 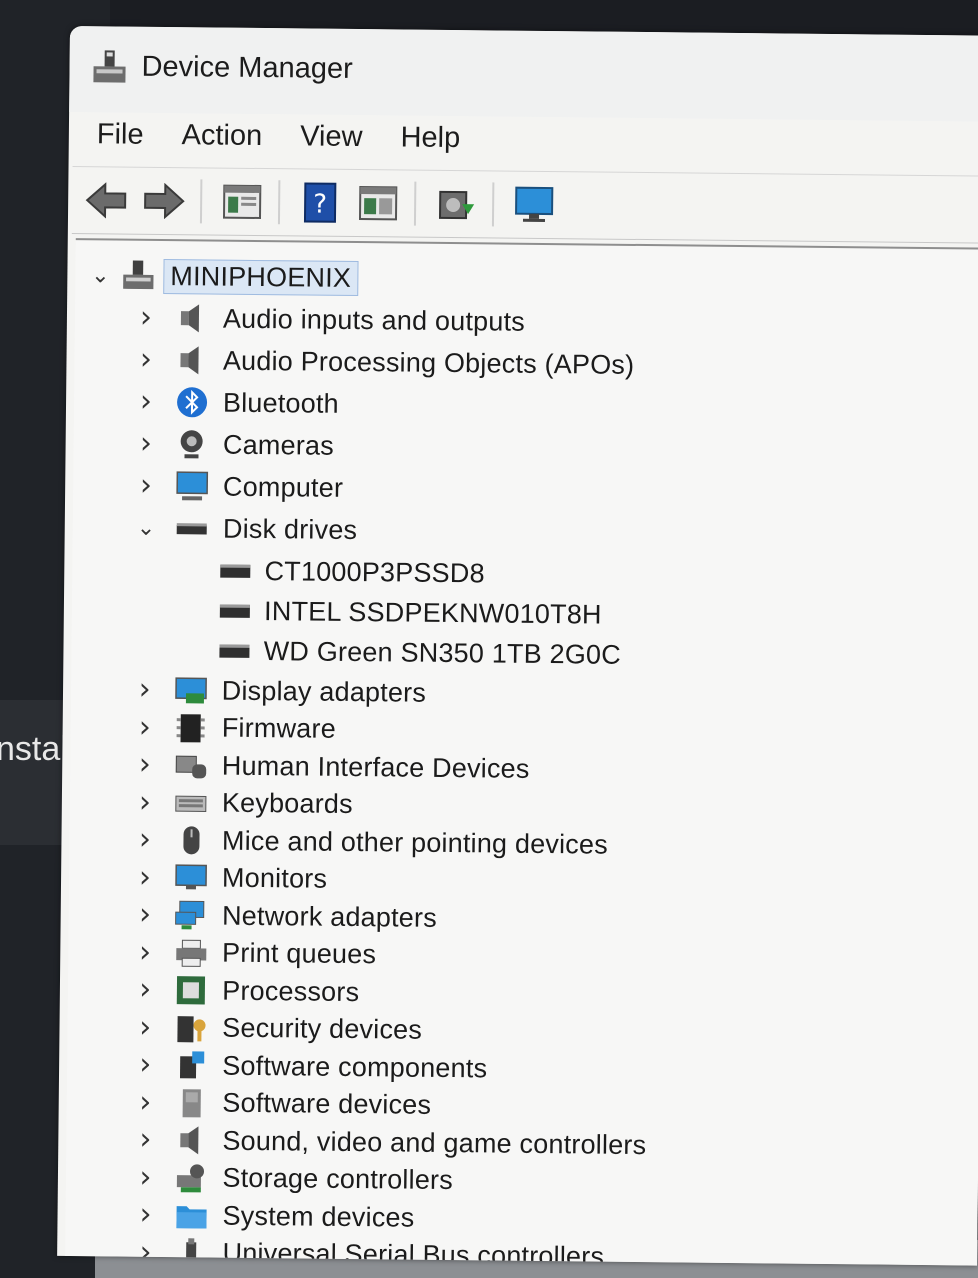 I want to click on tree-category-label: Print queues, so click(x=299, y=954).